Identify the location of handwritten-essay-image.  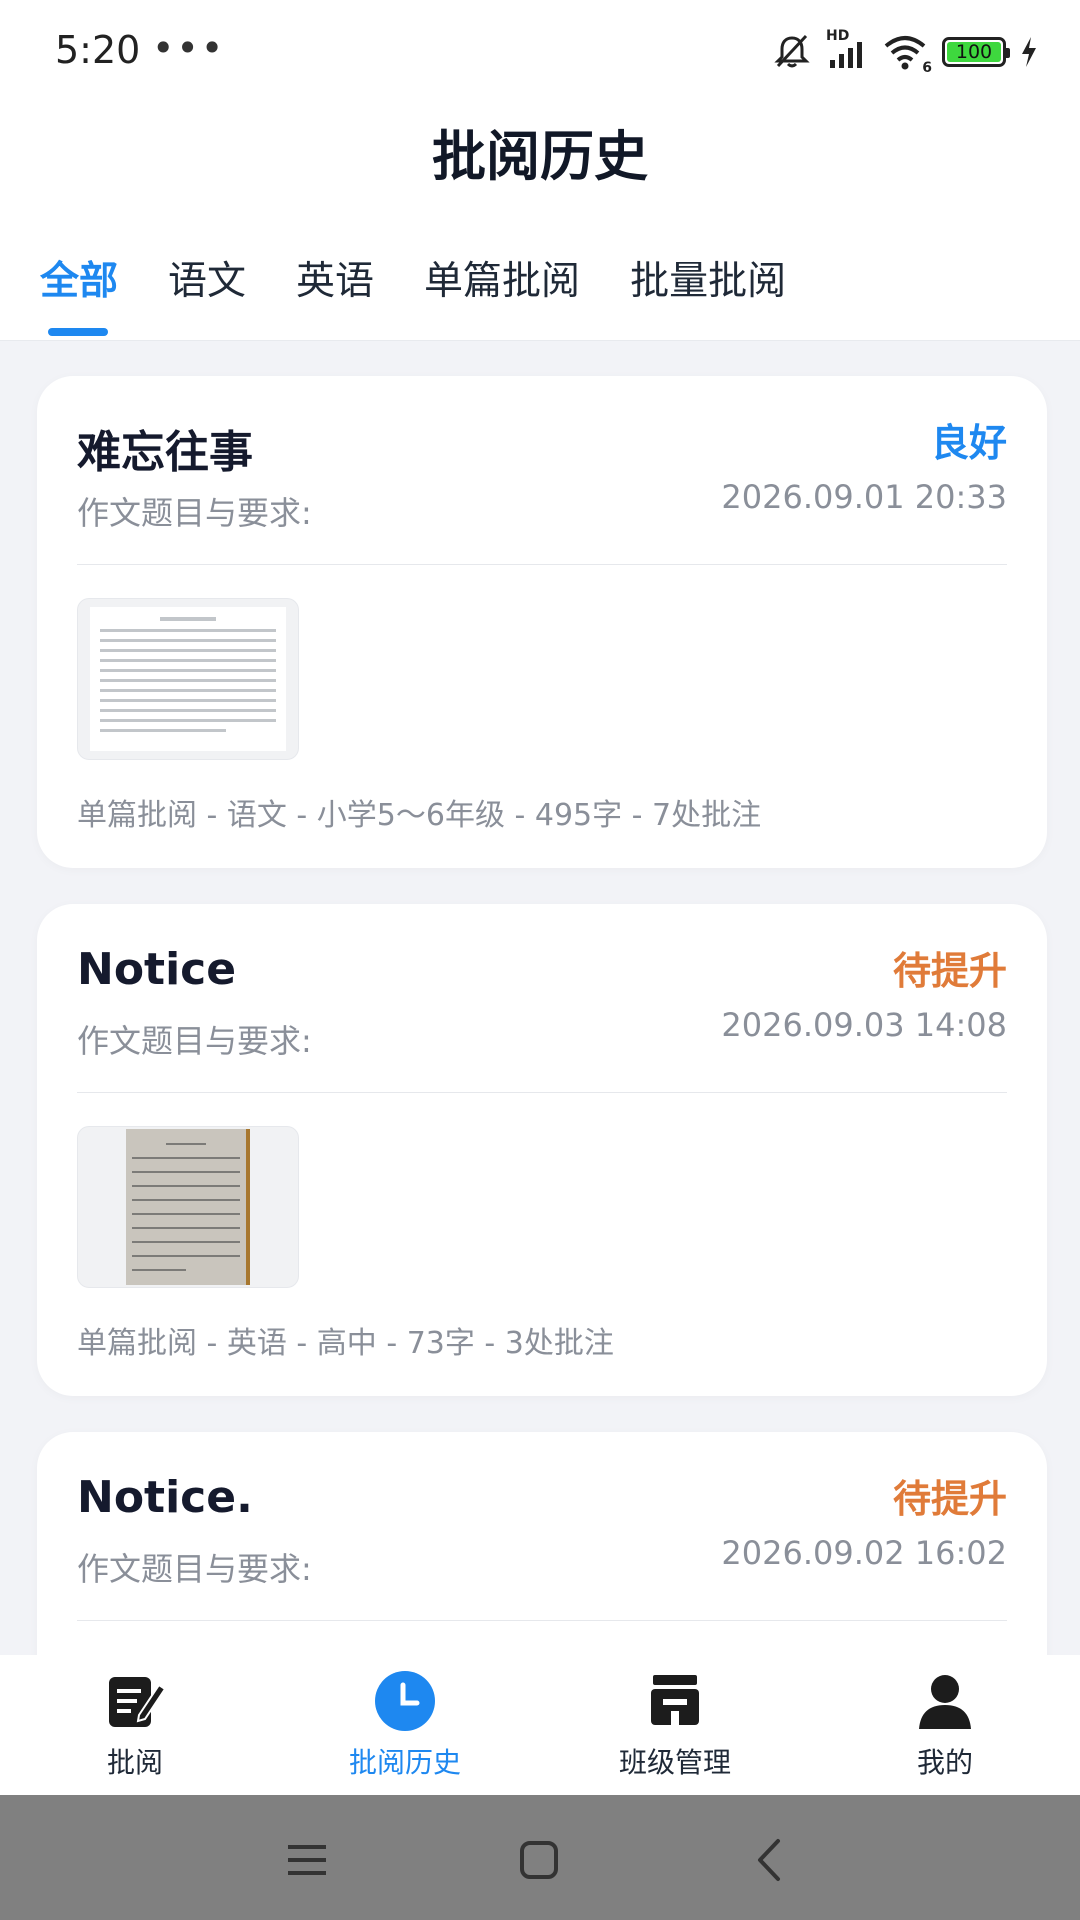
(188, 1207).